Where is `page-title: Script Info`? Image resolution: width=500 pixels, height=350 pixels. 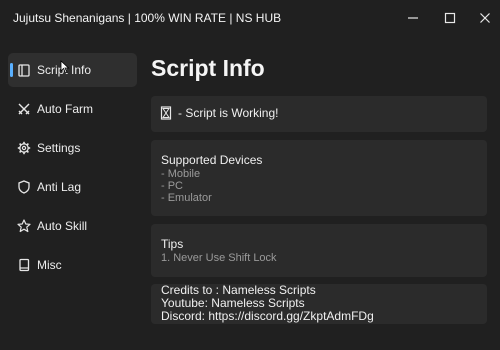
page-title: Script Info is located at coordinates (208, 68).